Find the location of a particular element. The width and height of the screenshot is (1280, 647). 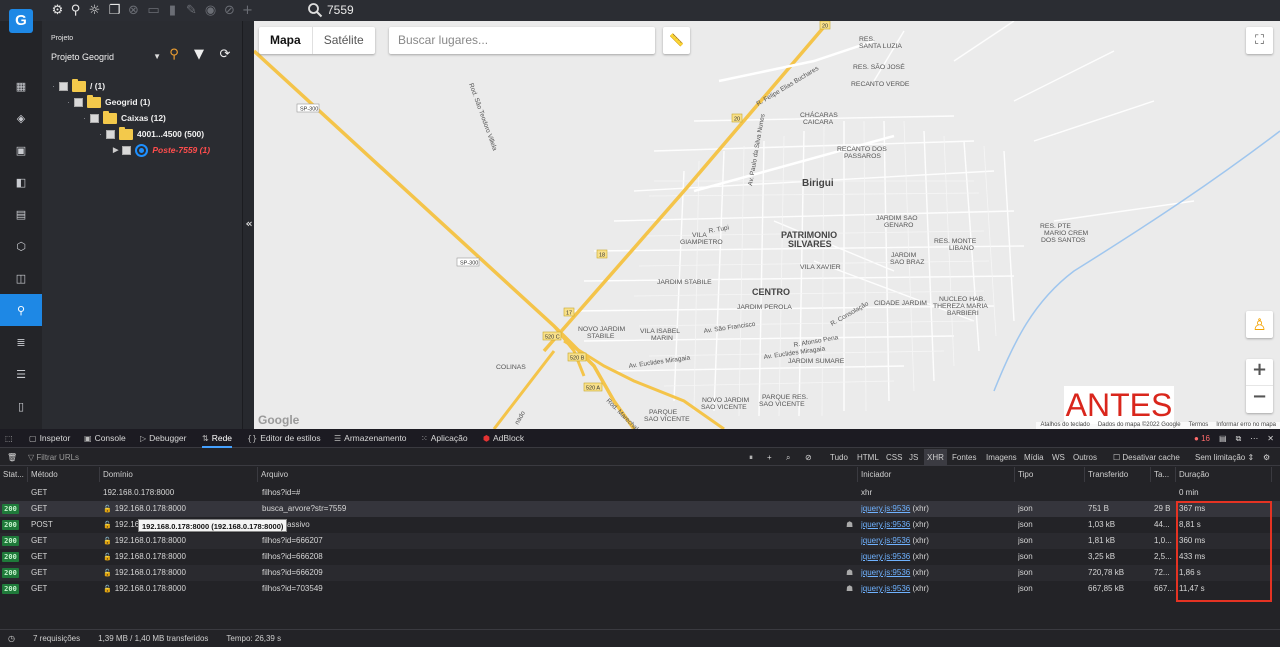

tab-storage: ☰ Armazenamento is located at coordinates (370, 438).